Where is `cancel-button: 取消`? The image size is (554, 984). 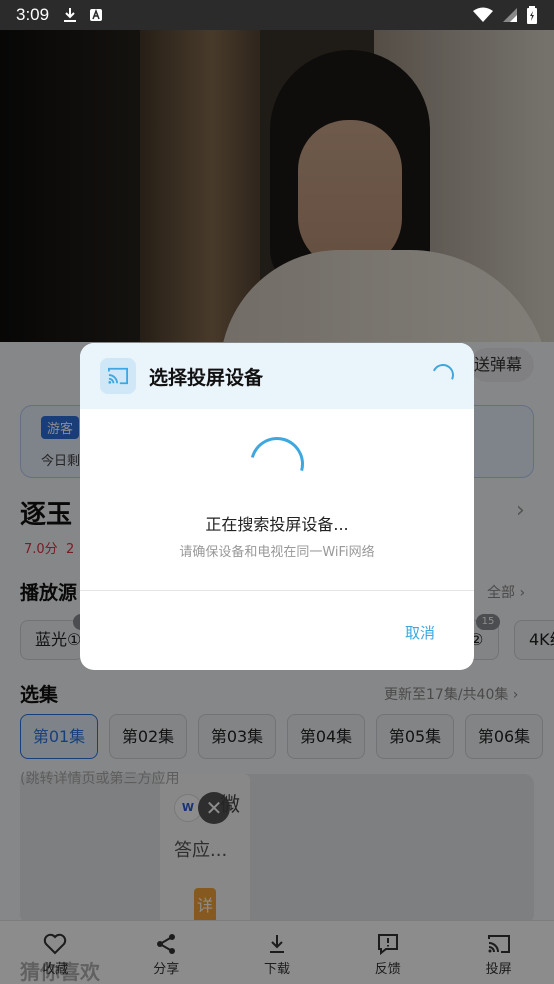 cancel-button: 取消 is located at coordinates (420, 632).